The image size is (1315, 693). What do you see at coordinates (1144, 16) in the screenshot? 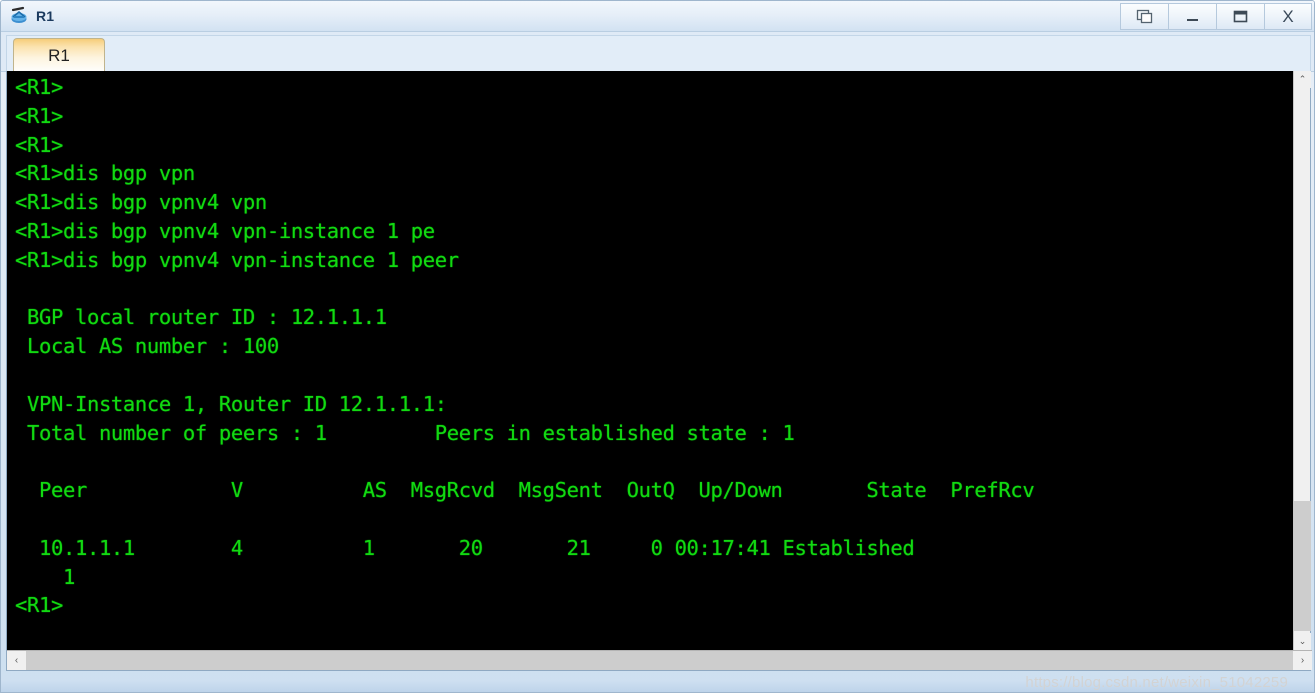
I see `restore-window-button` at bounding box center [1144, 16].